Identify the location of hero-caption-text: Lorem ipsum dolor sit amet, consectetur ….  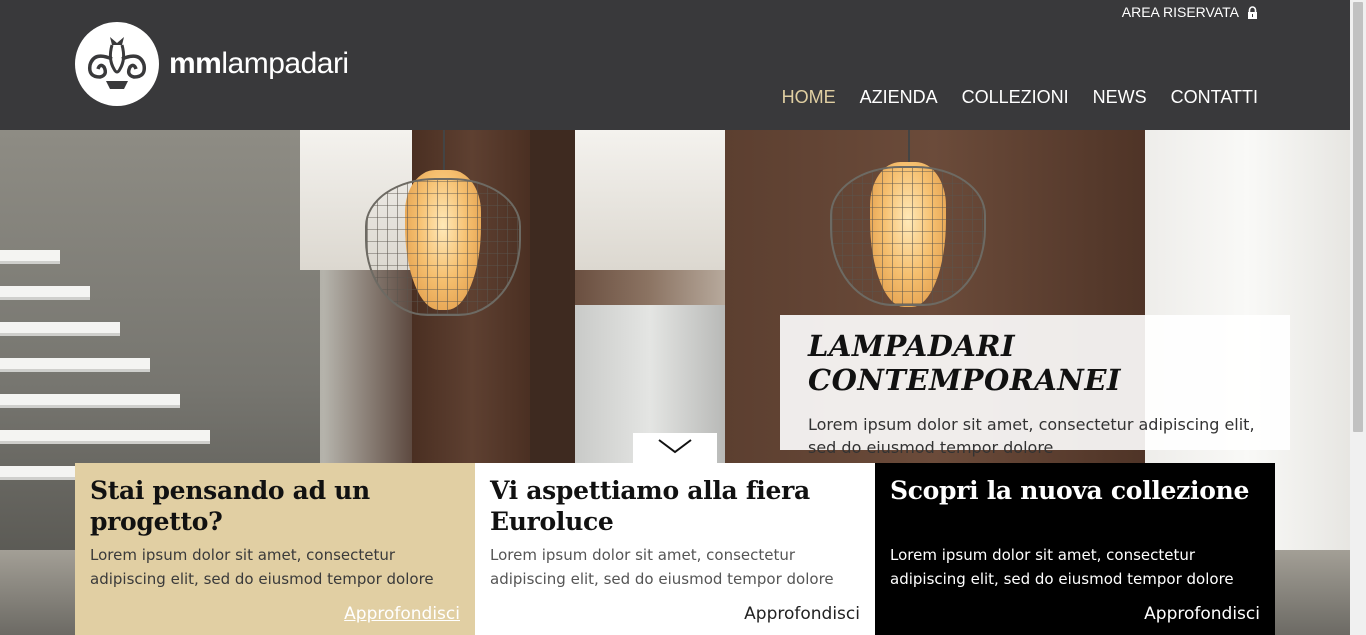
(1031, 436).